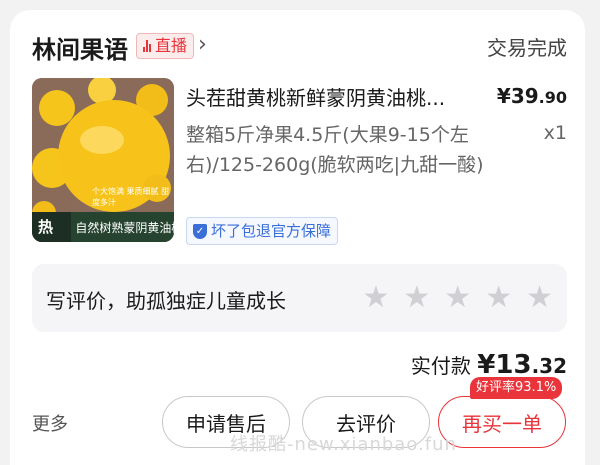  Describe the element at coordinates (552, 97) in the screenshot. I see `price-dec: .90` at that location.